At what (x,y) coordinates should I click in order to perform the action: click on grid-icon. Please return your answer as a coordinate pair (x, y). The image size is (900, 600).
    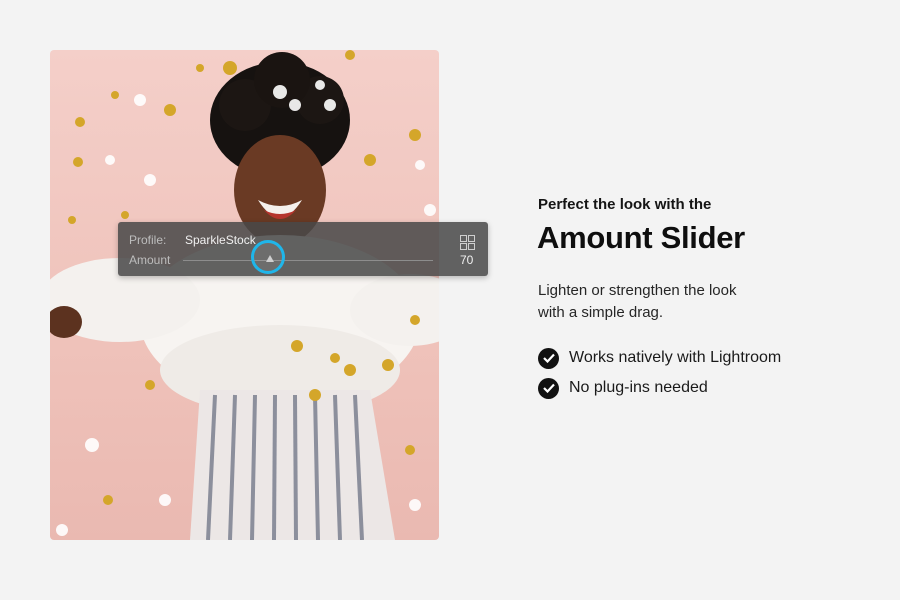
    Looking at the image, I should click on (467, 242).